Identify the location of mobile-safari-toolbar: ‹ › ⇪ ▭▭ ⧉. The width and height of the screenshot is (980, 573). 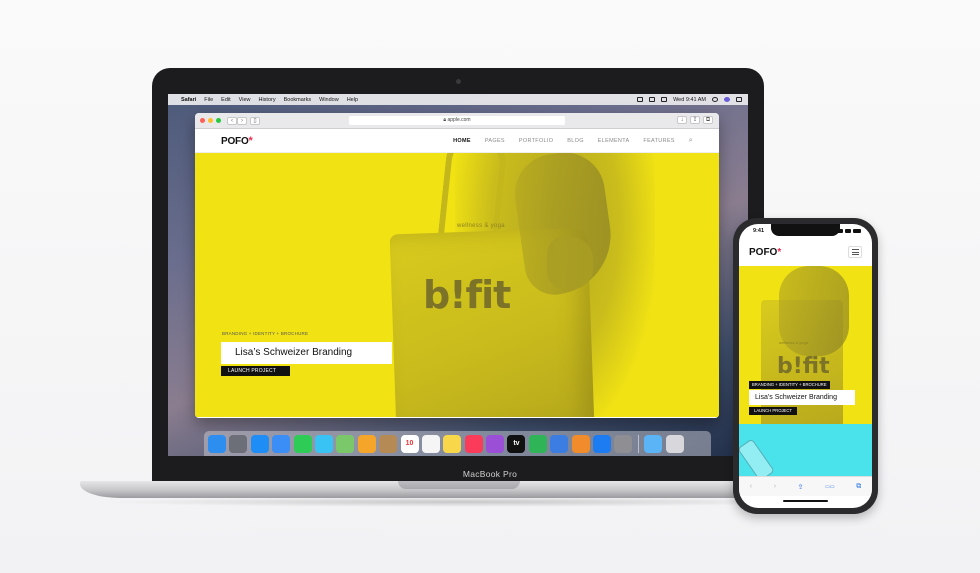
(805, 486).